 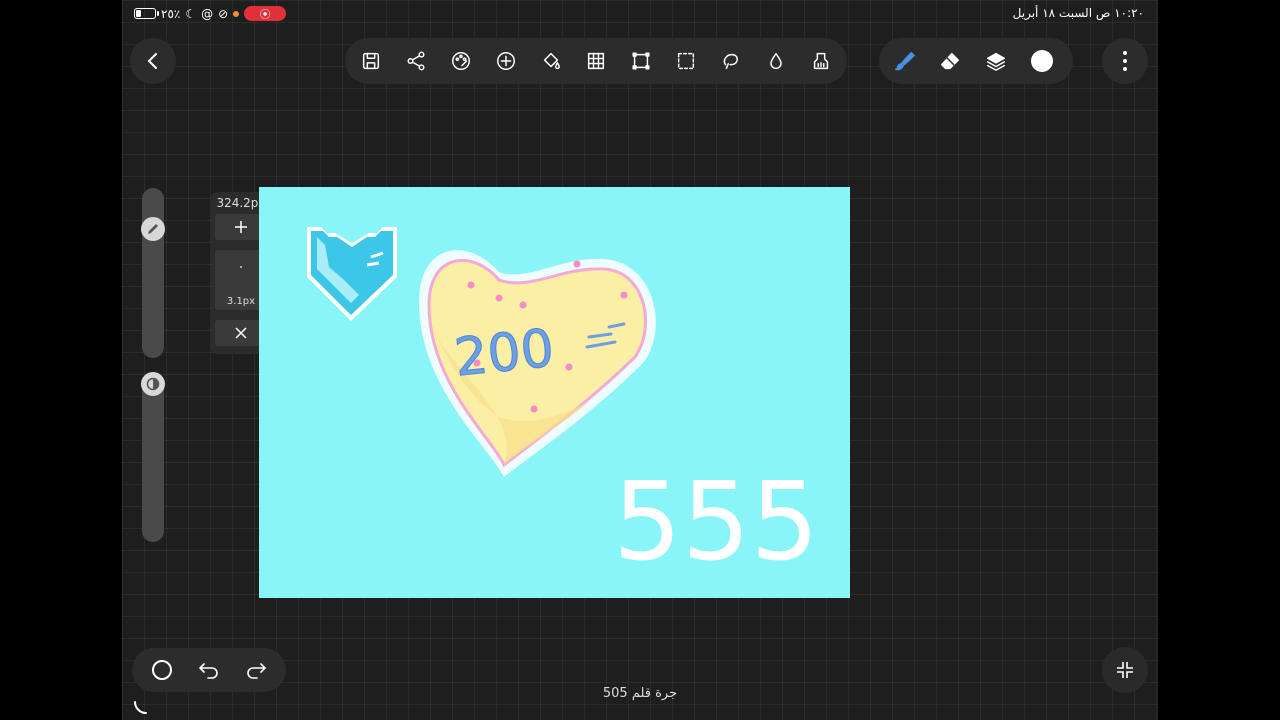 I want to click on more-vertical-icon, so click(x=1125, y=61).